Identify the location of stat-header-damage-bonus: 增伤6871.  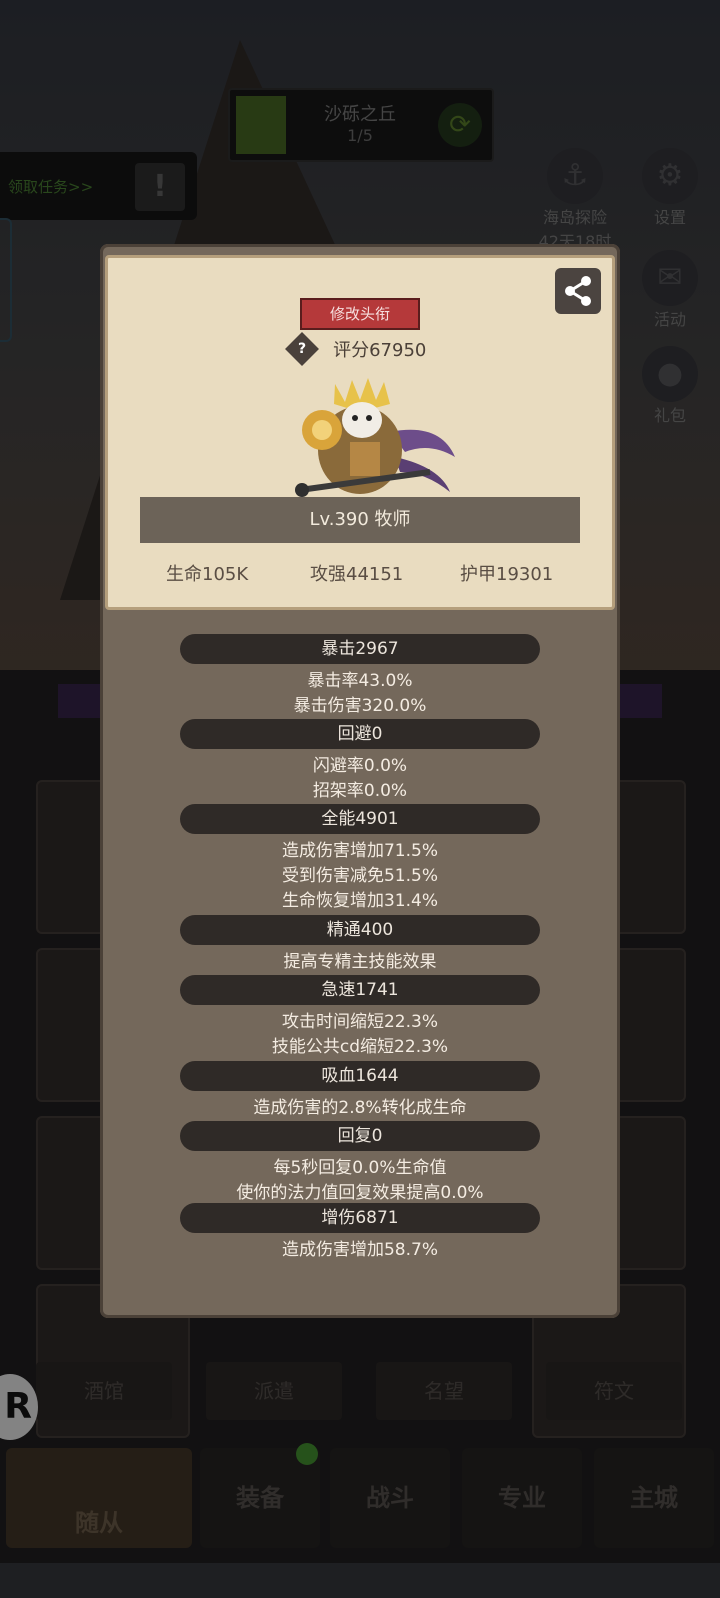
(360, 1218).